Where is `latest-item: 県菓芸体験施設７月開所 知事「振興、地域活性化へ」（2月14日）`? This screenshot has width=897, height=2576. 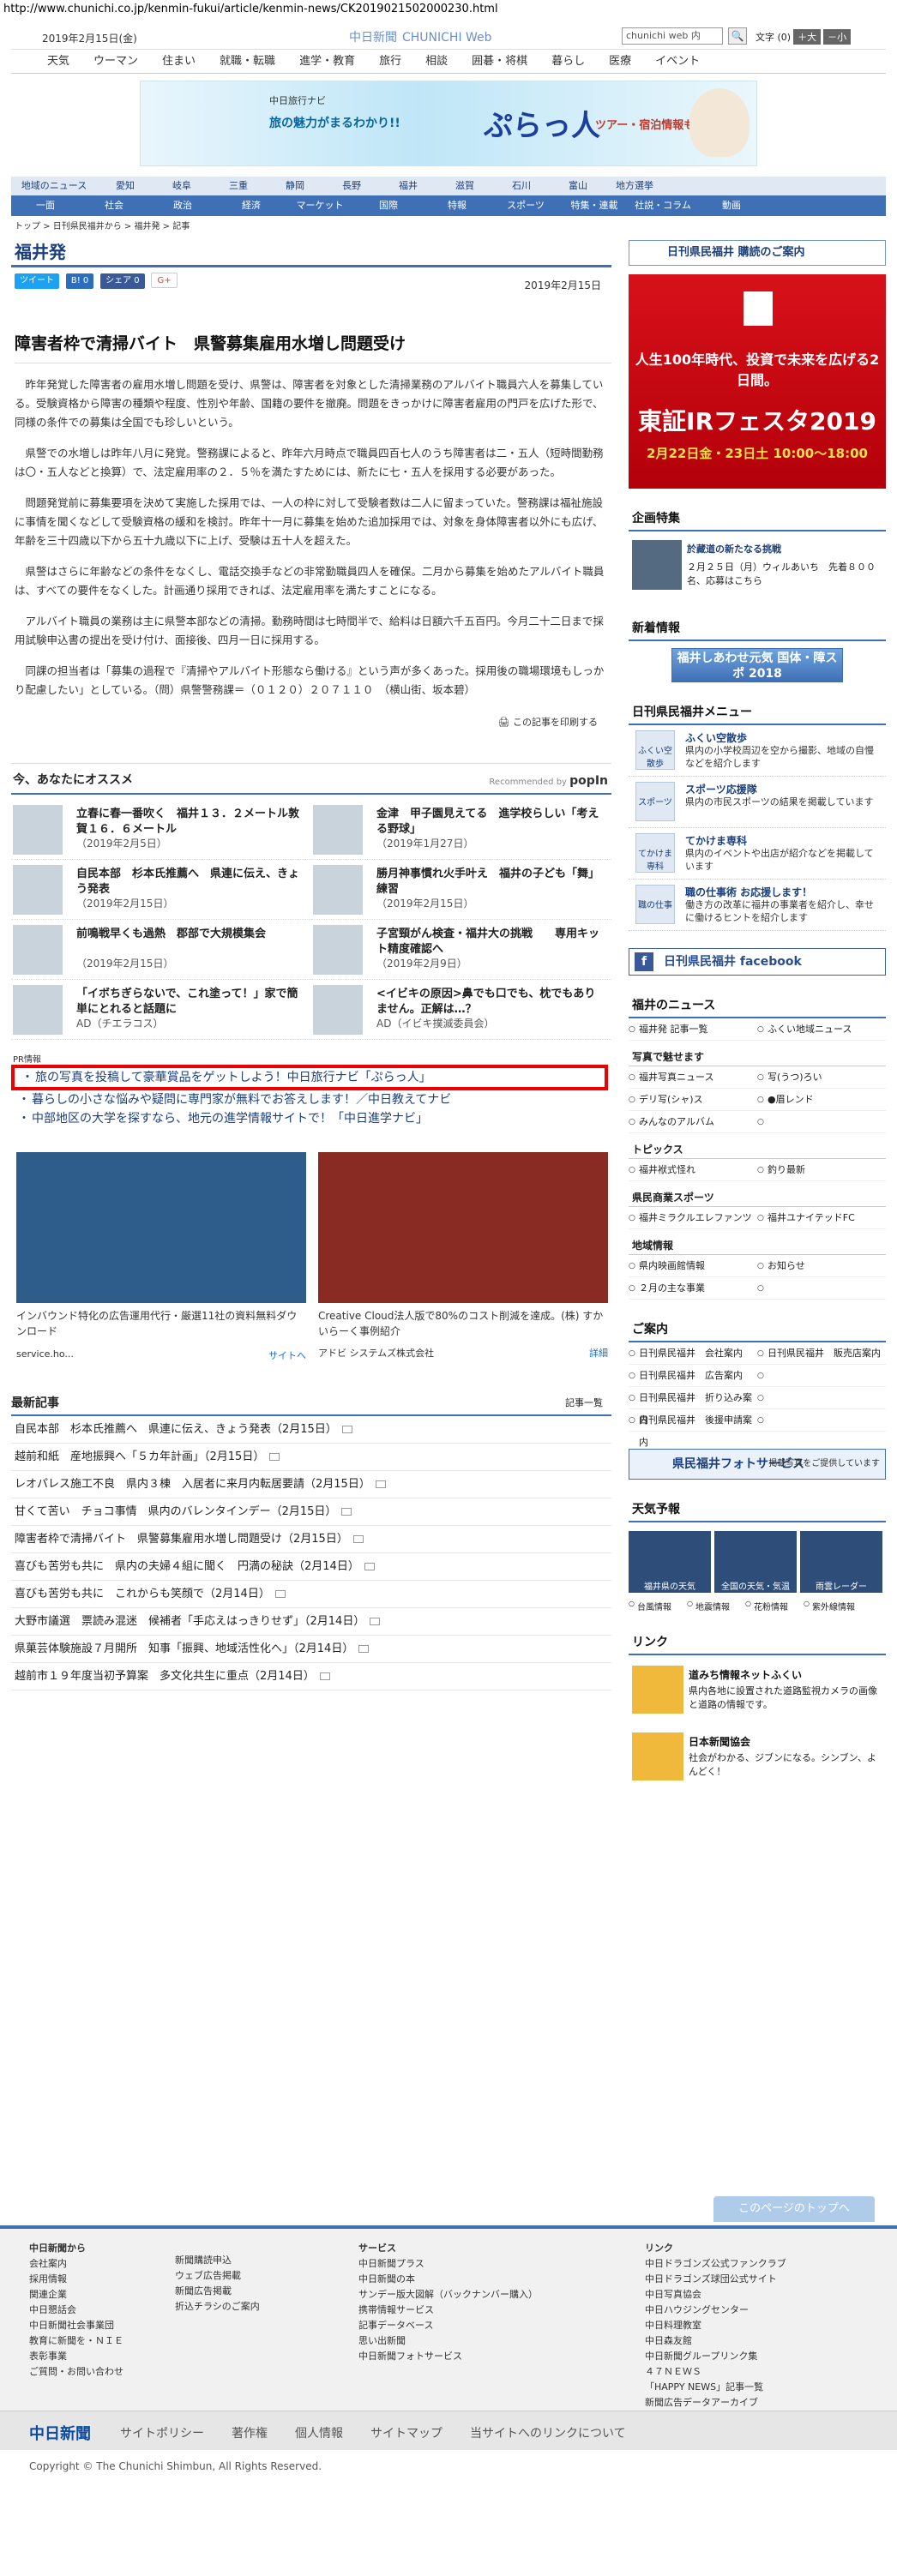 latest-item: 県菓芸体験施設７月開所 知事「振興、地域活性化へ」（2月14日） is located at coordinates (311, 1649).